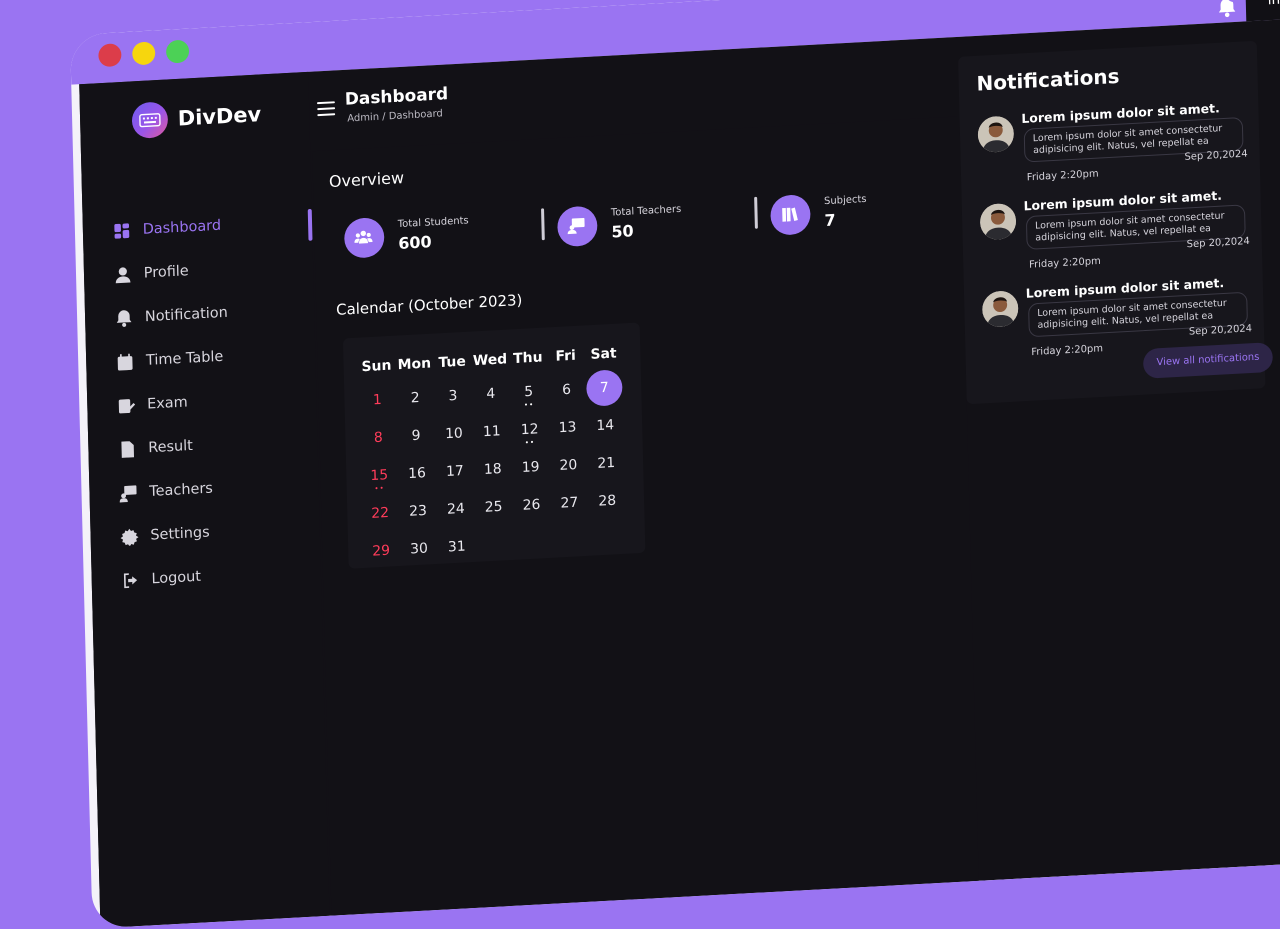 This screenshot has height=929, width=1280. What do you see at coordinates (212, 226) in the screenshot?
I see `sidebar-item-dashboard: Dashboard` at bounding box center [212, 226].